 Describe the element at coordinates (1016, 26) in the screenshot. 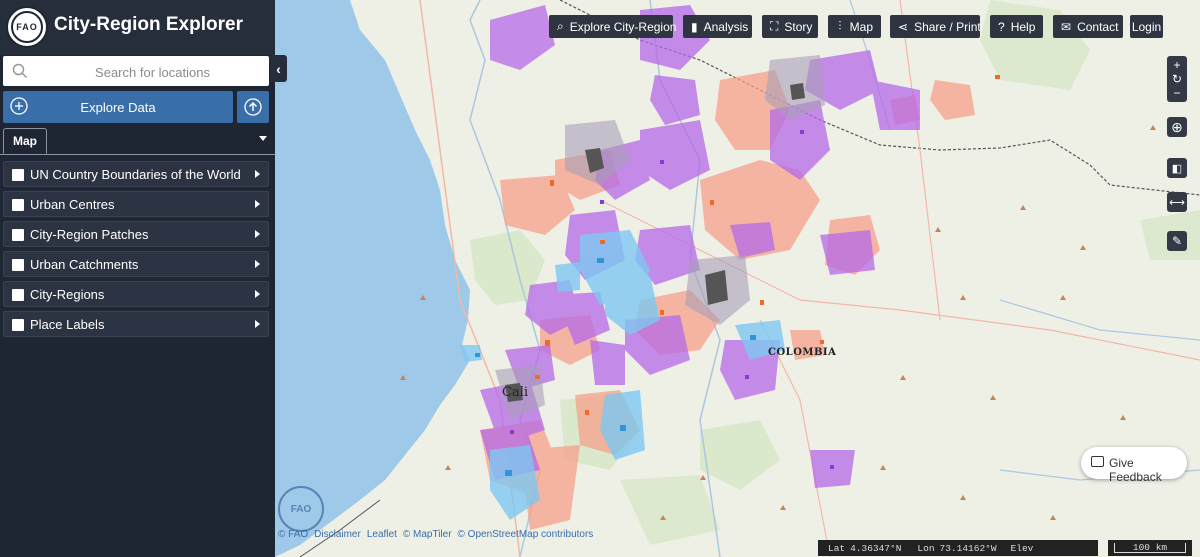

I see `help-button: ? Help` at that location.